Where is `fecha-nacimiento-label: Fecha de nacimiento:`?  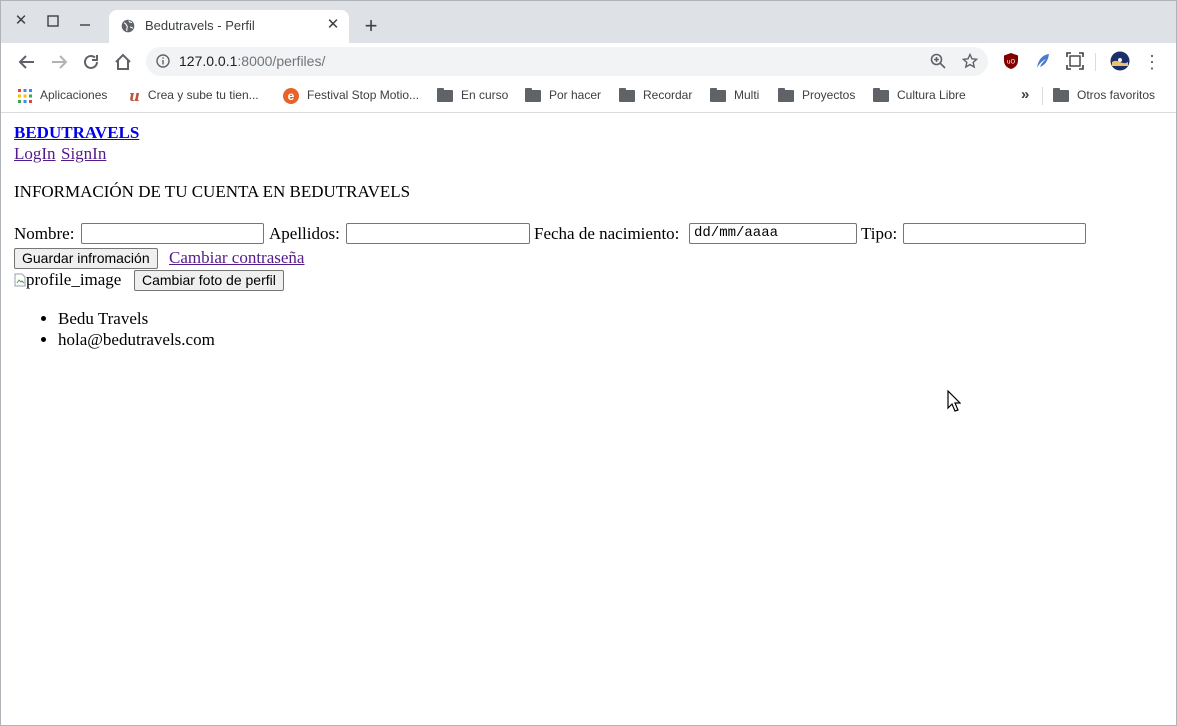
fecha-nacimiento-label: Fecha de nacimiento: is located at coordinates (607, 233).